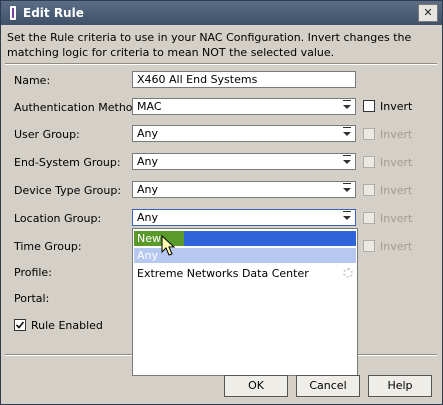  What do you see at coordinates (149, 106) in the screenshot?
I see `auth-method-value: MAC` at bounding box center [149, 106].